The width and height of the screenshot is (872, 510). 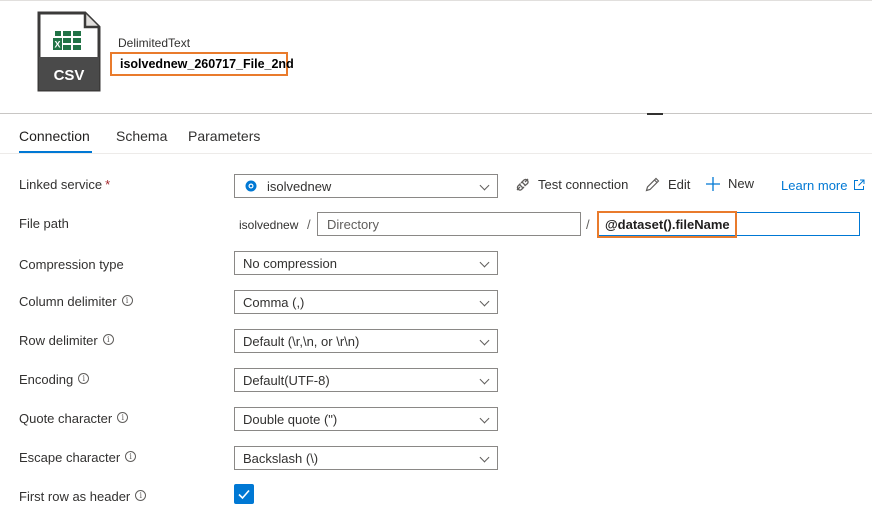 What do you see at coordinates (741, 183) in the screenshot?
I see `new-label: New` at bounding box center [741, 183].